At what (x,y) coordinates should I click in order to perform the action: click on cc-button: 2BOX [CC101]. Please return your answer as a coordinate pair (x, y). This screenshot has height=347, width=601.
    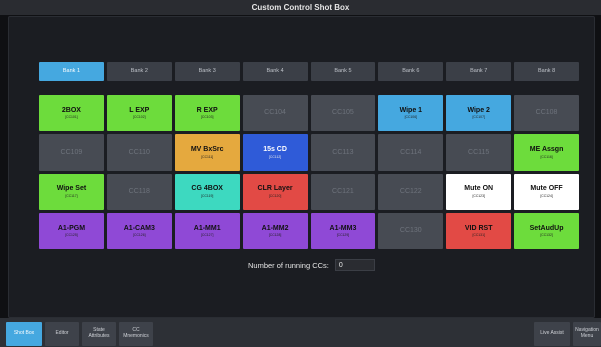
    Looking at the image, I should click on (71, 113).